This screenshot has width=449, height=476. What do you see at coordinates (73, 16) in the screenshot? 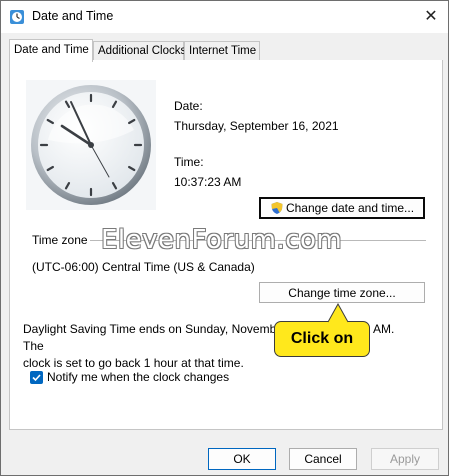
I see `window-title: Date and Time` at bounding box center [73, 16].